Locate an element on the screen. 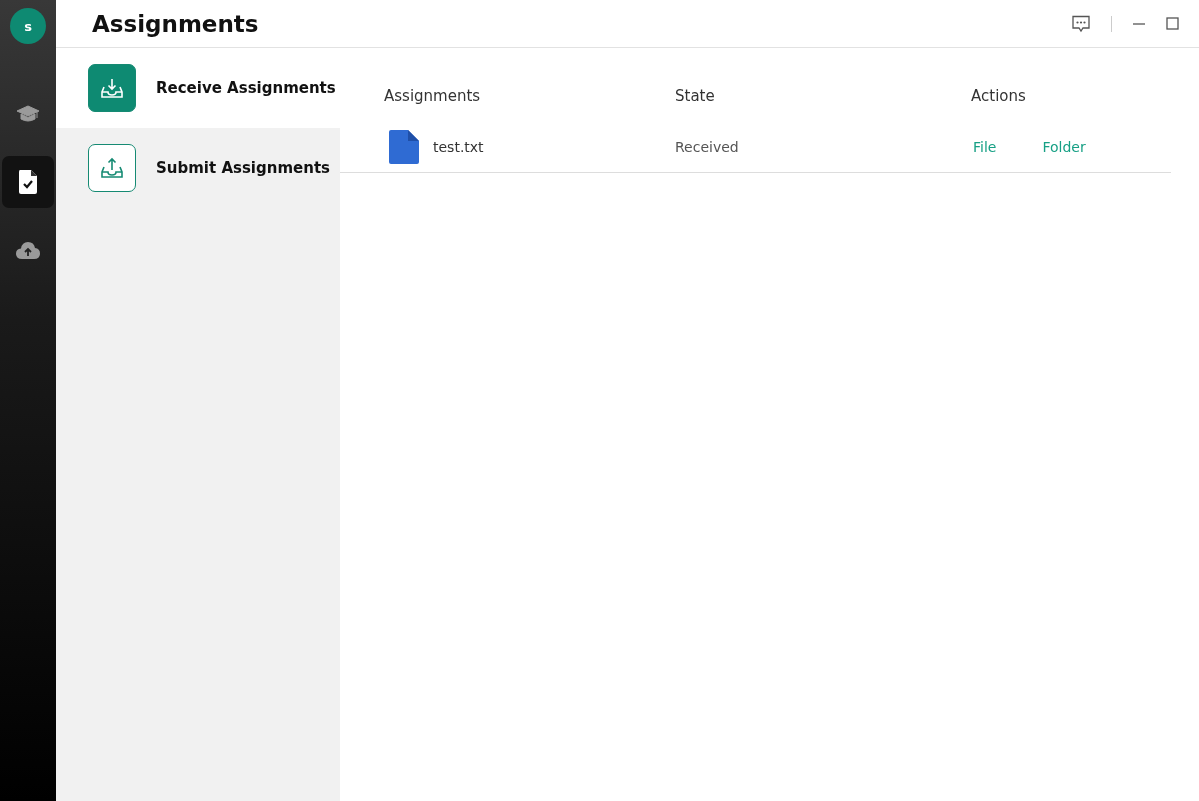  action-link: File is located at coordinates (984, 146).